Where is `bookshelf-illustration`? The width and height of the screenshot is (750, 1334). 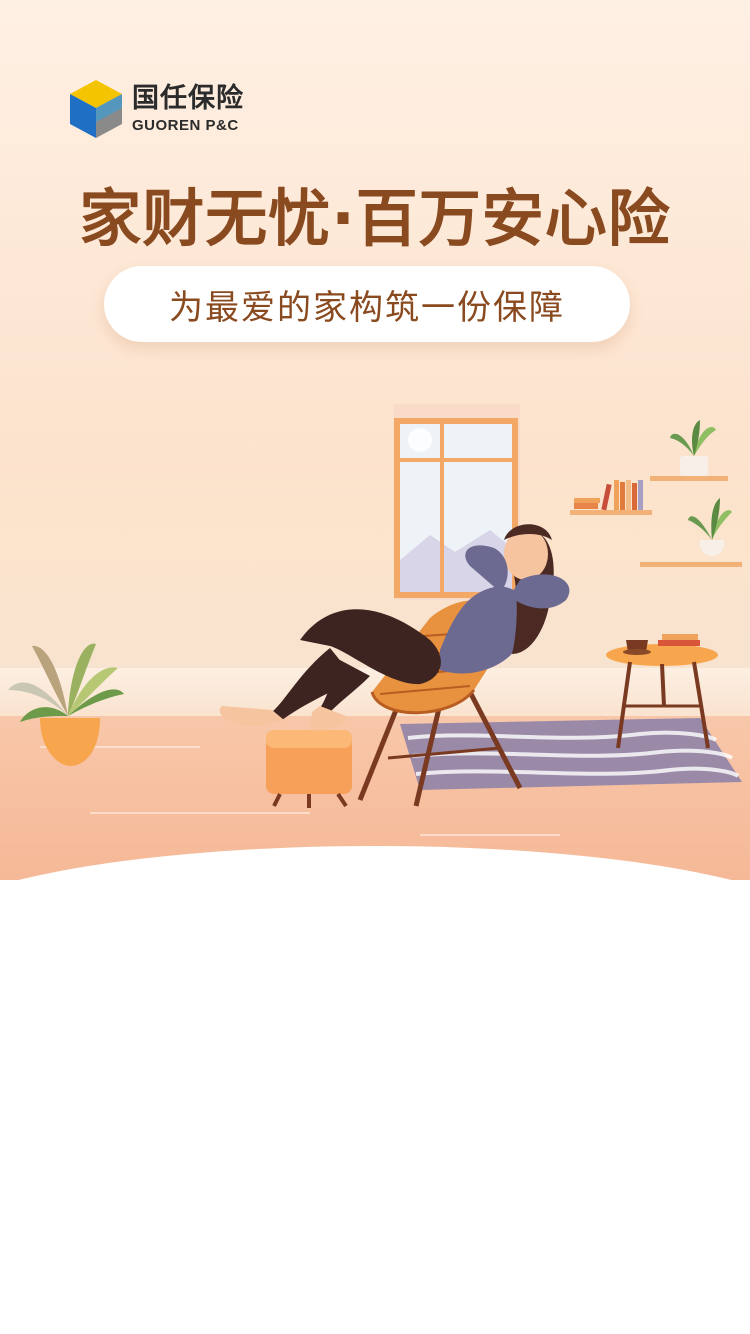
bookshelf-illustration is located at coordinates (656, 493).